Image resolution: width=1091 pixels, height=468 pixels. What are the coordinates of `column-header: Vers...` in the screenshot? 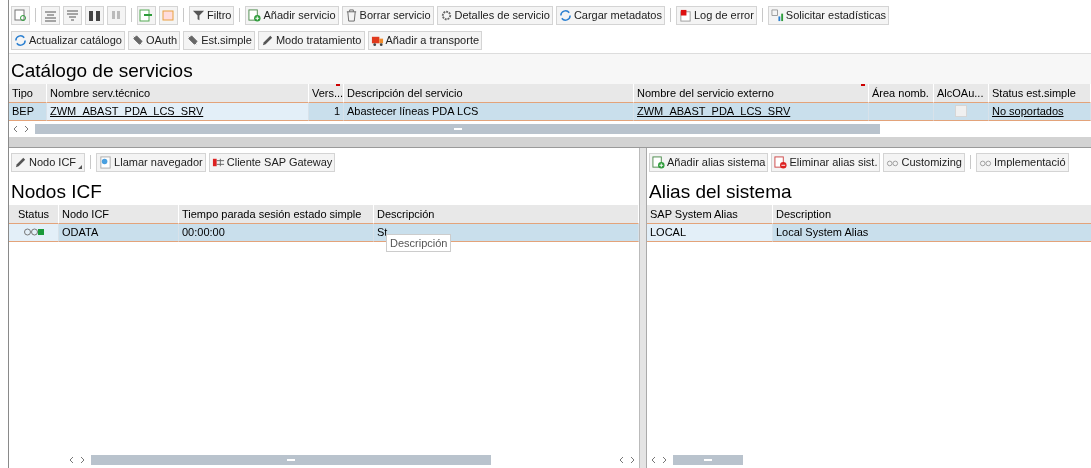 It's located at (326, 93).